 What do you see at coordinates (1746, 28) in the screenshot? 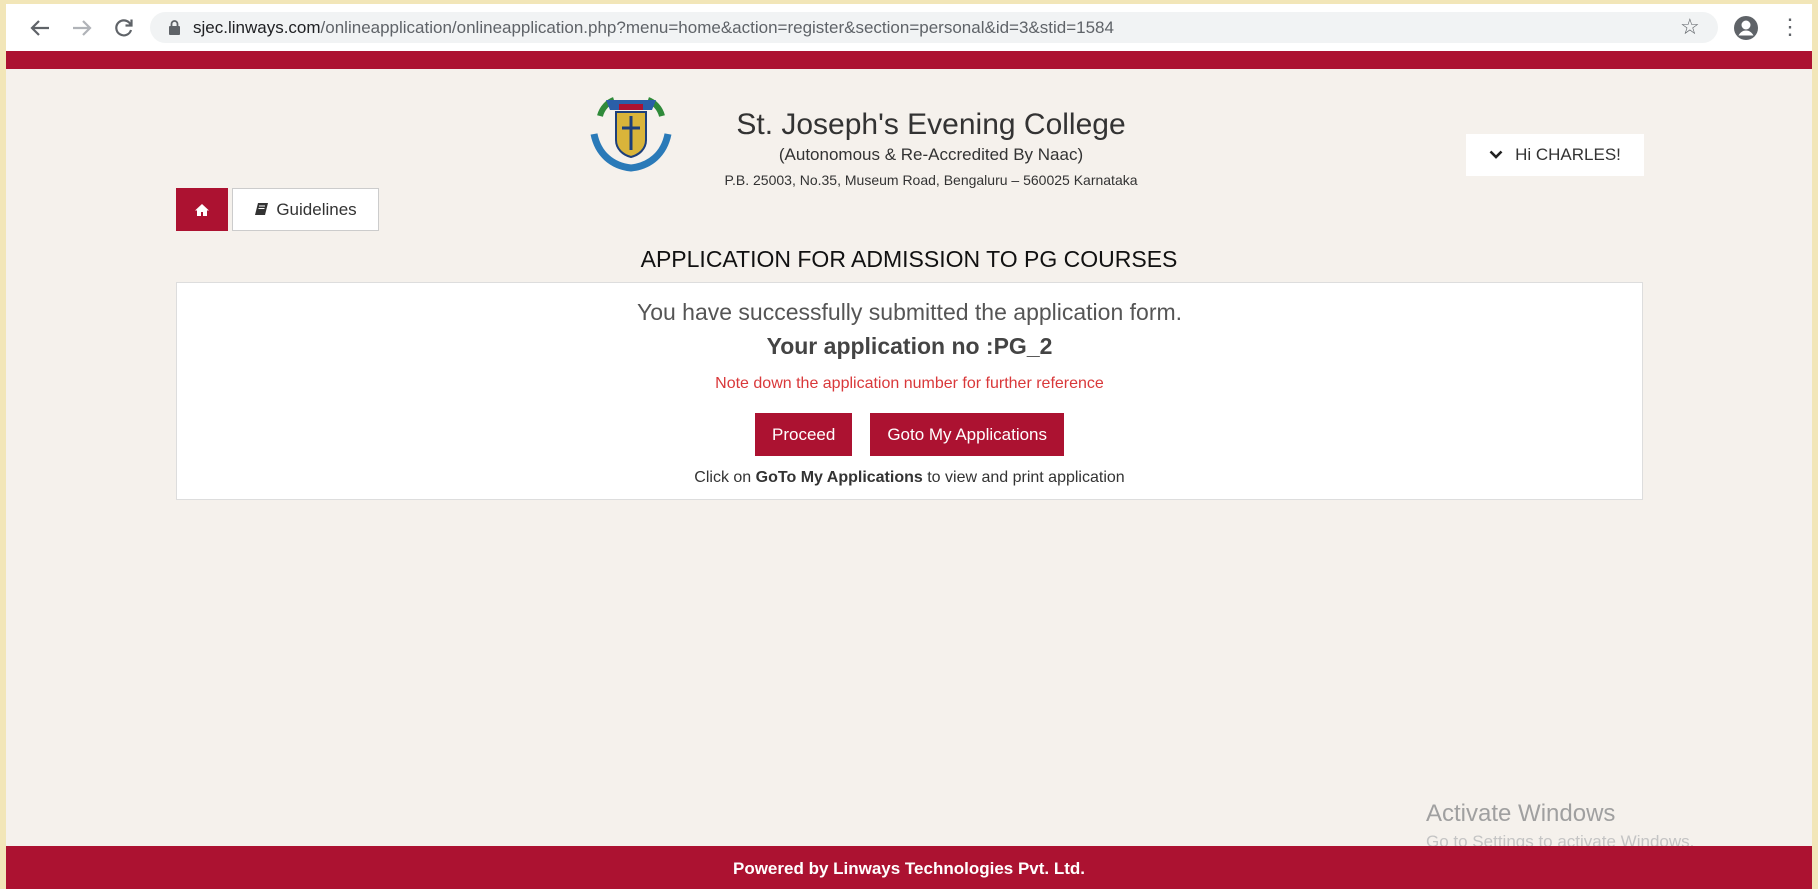
I see `account-icon` at bounding box center [1746, 28].